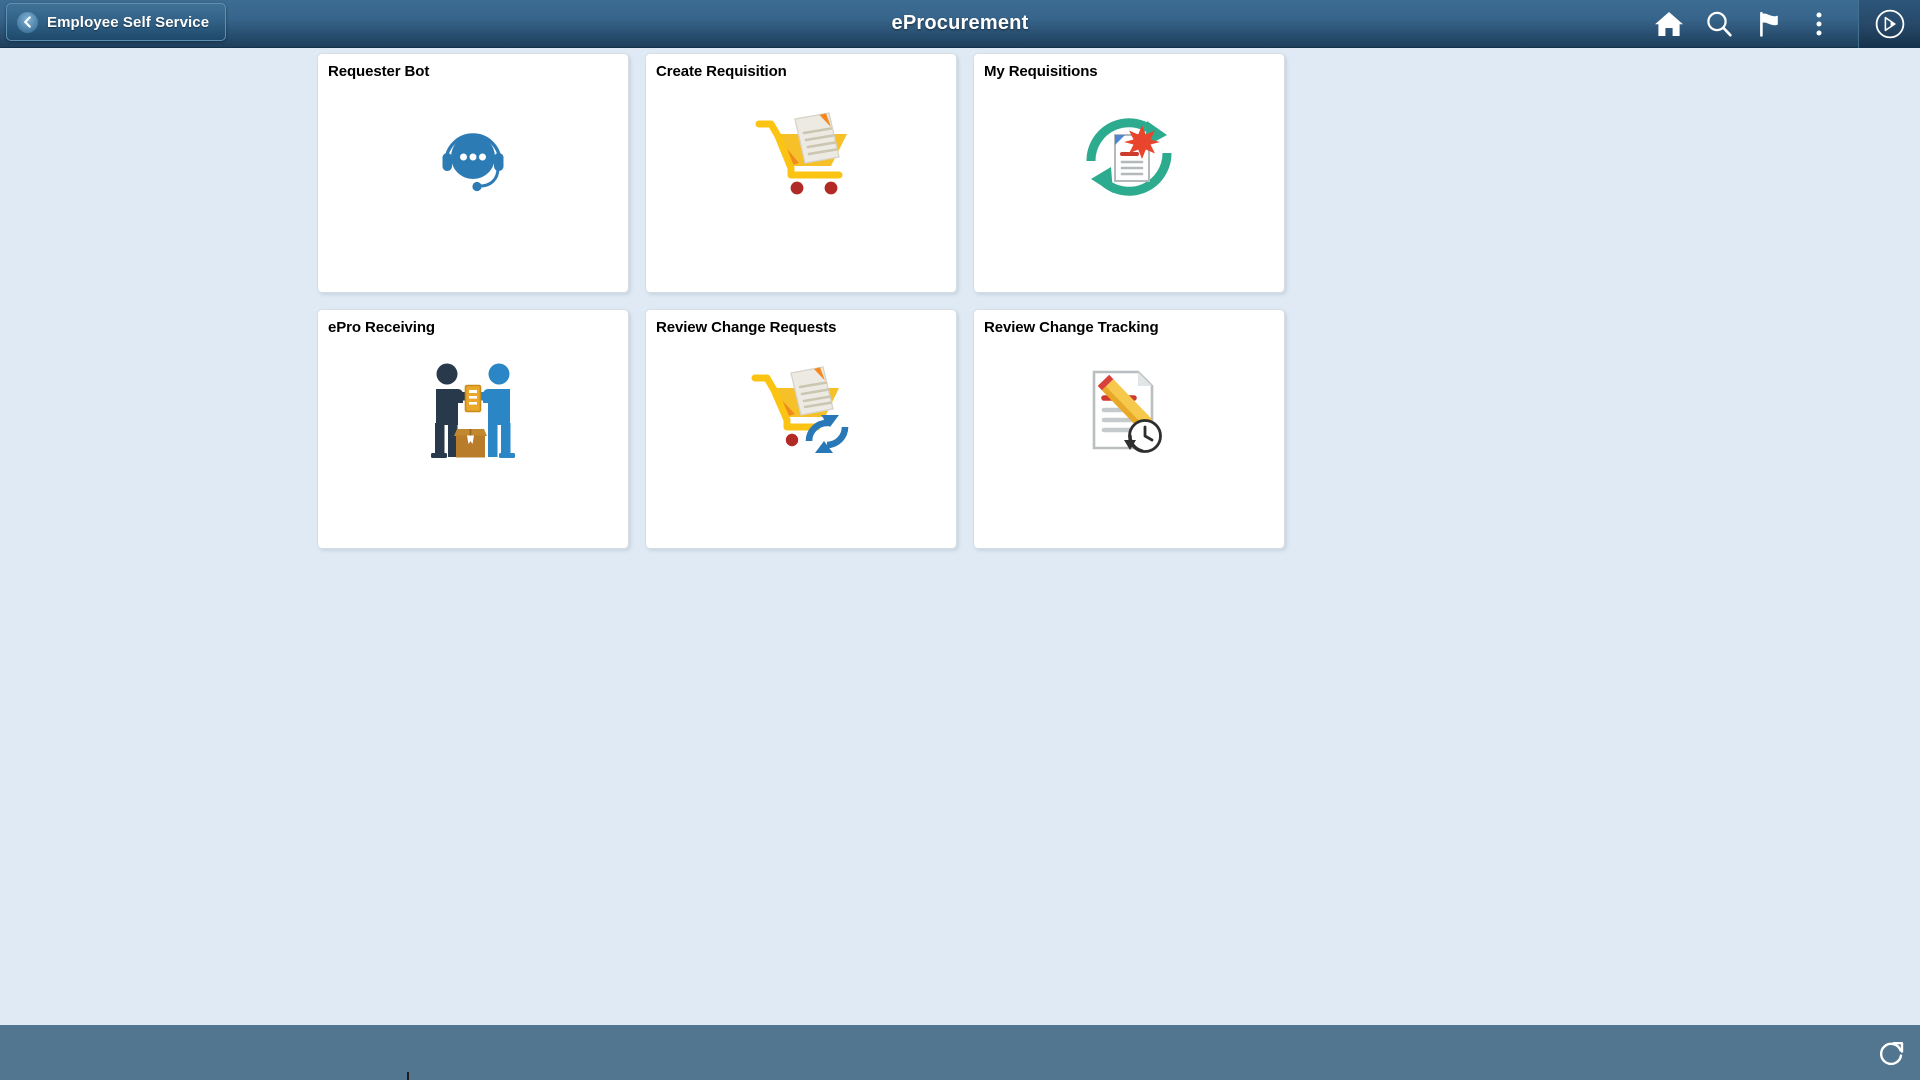 The height and width of the screenshot is (1080, 1920). What do you see at coordinates (128, 22) in the screenshot?
I see `back-button-label: Employee Self Service` at bounding box center [128, 22].